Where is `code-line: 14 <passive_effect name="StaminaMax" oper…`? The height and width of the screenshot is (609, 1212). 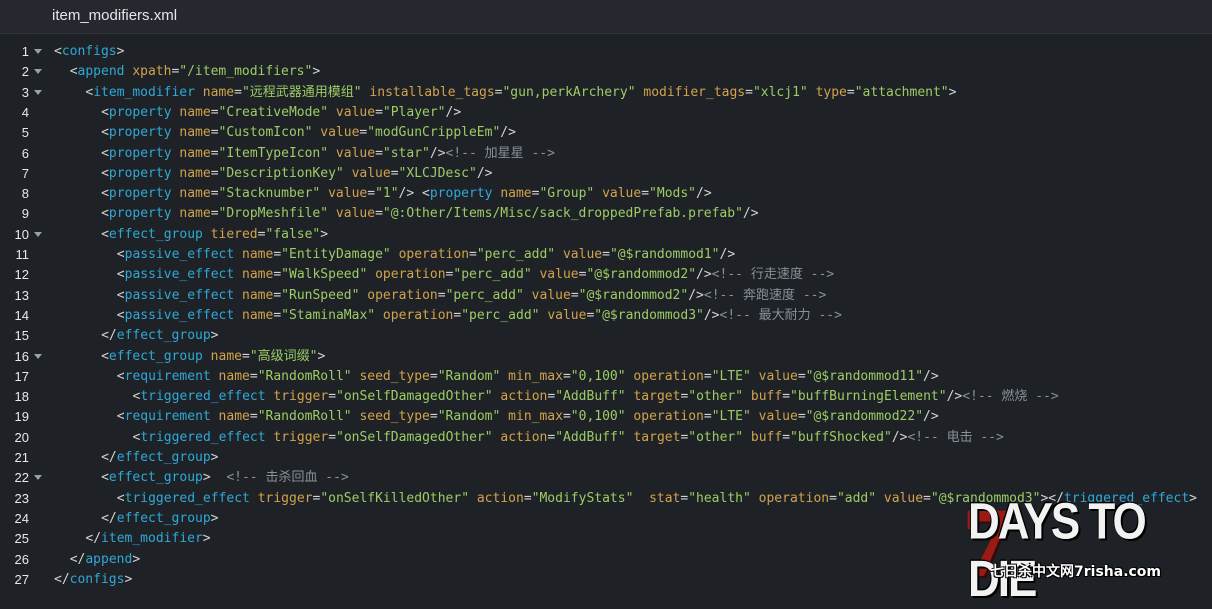
code-line: 14 <passive_effect name="StaminaMax" oper… is located at coordinates (606, 316).